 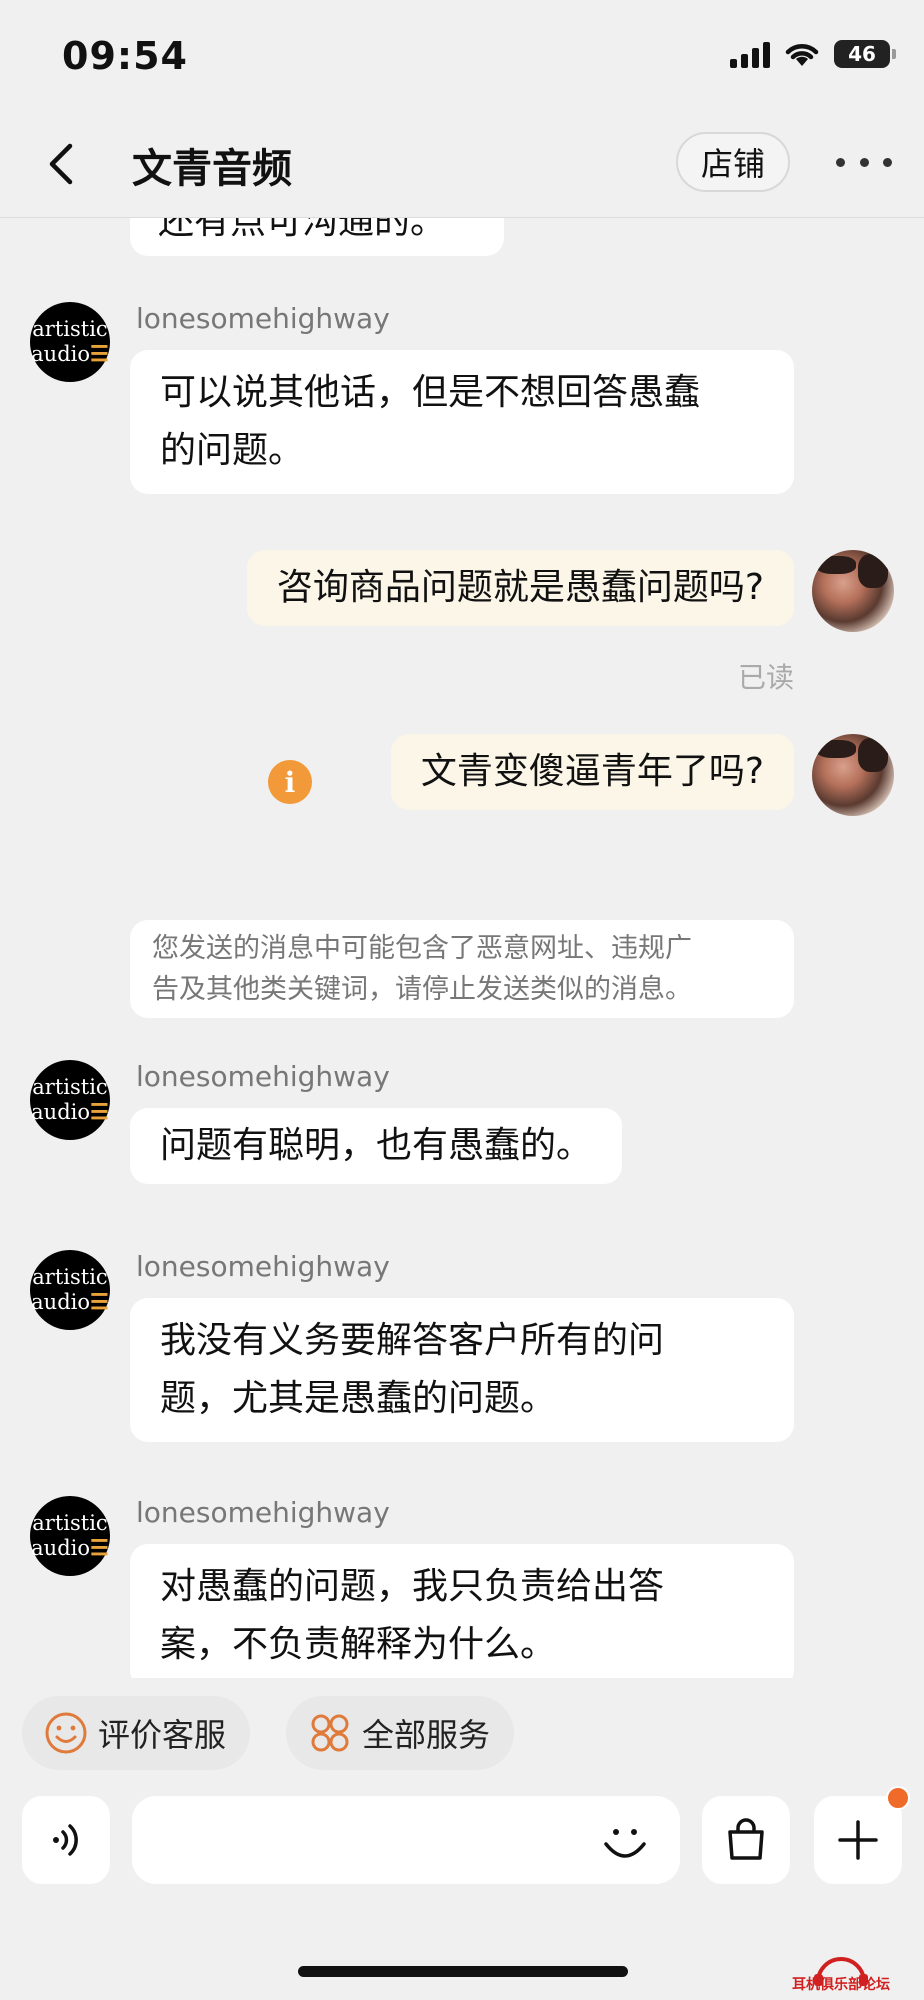 What do you see at coordinates (463, 1971) in the screenshot?
I see `home-indicator` at bounding box center [463, 1971].